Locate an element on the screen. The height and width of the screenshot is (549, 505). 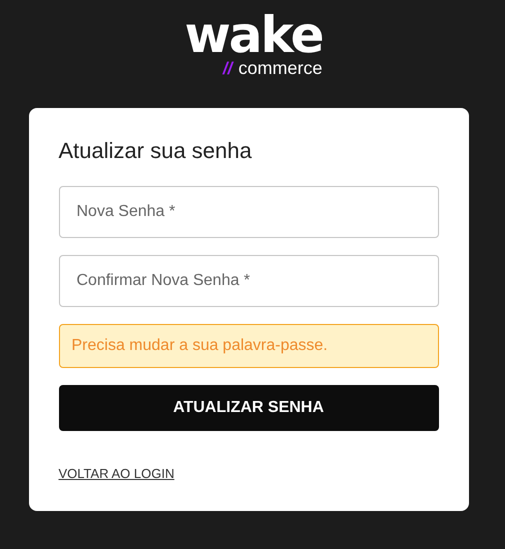
update-password-button: ATUALIZAR SENHA is located at coordinates (248, 408).